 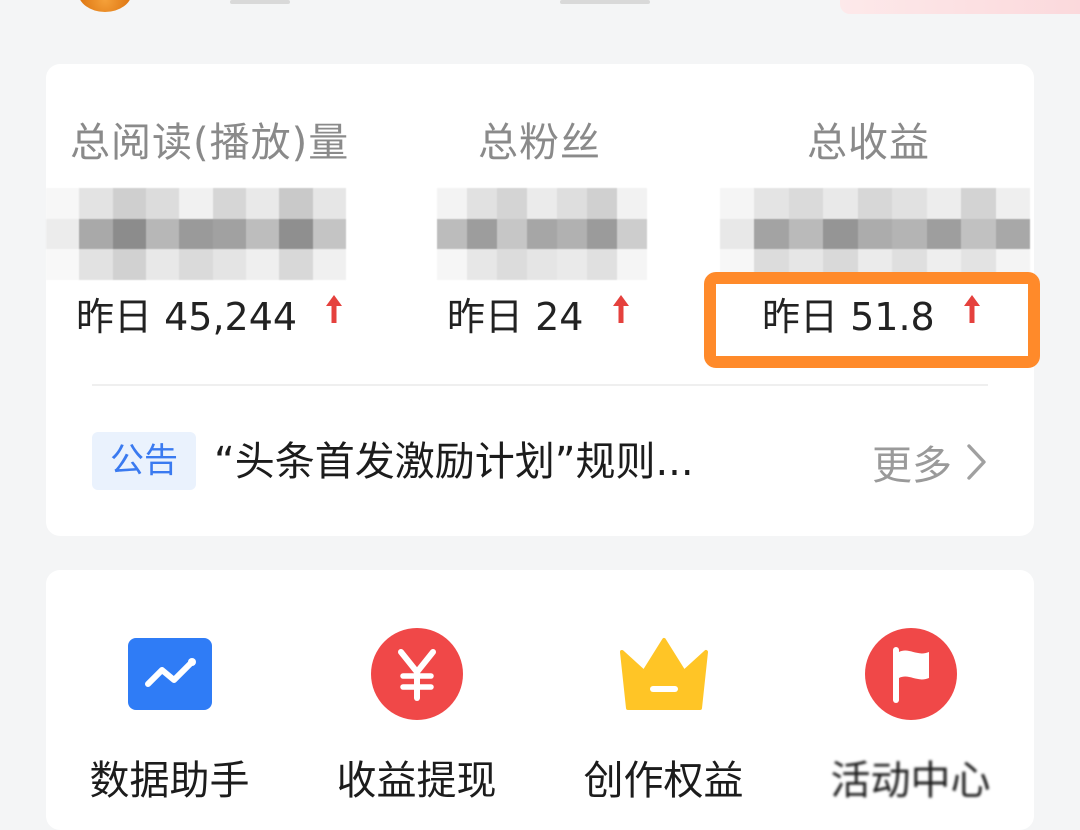 What do you see at coordinates (868, 143) in the screenshot?
I see `stat-label: 总收益` at bounding box center [868, 143].